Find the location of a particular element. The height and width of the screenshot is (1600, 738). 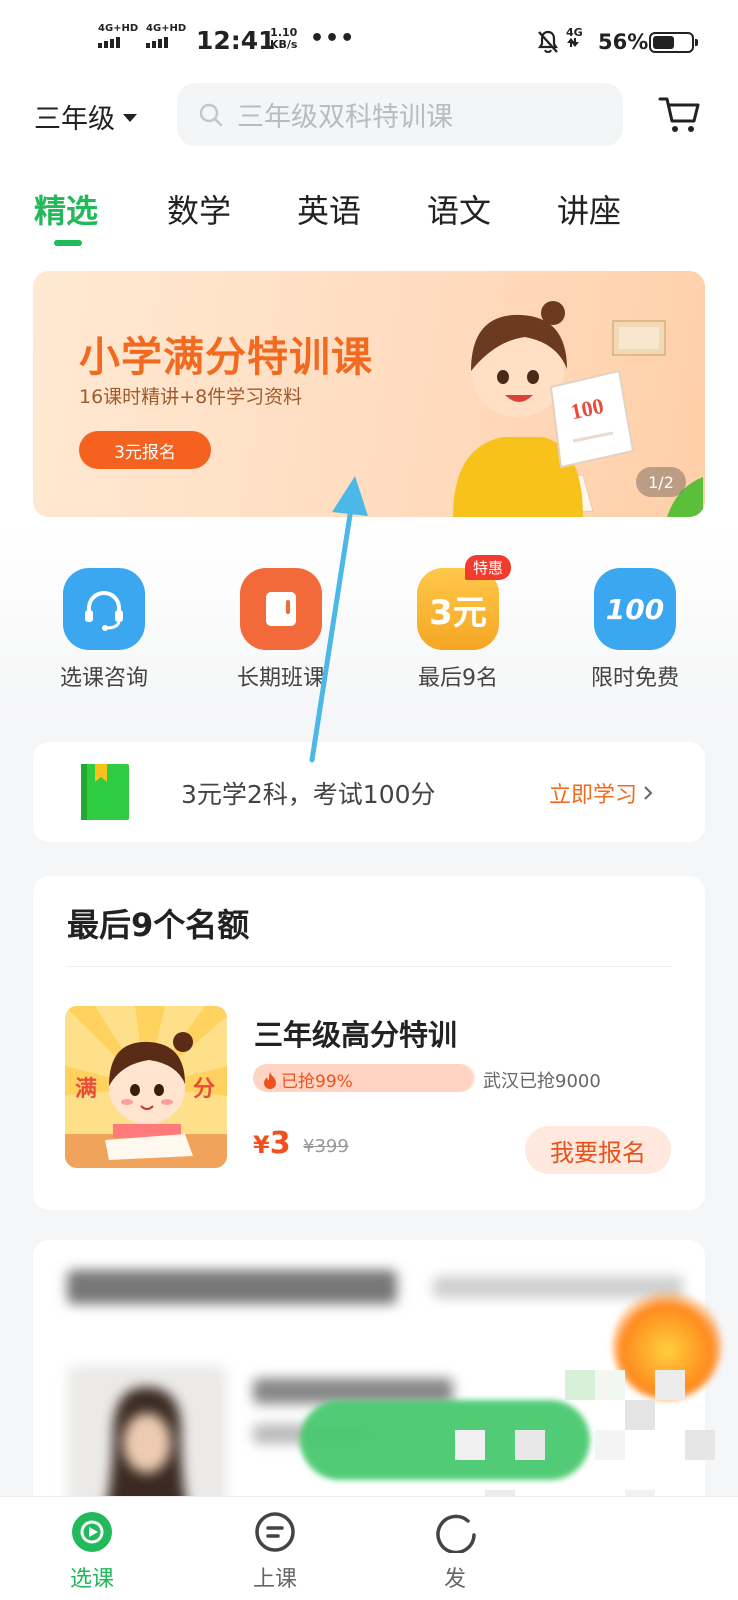

more-notifications: ••• is located at coordinates (333, 38).